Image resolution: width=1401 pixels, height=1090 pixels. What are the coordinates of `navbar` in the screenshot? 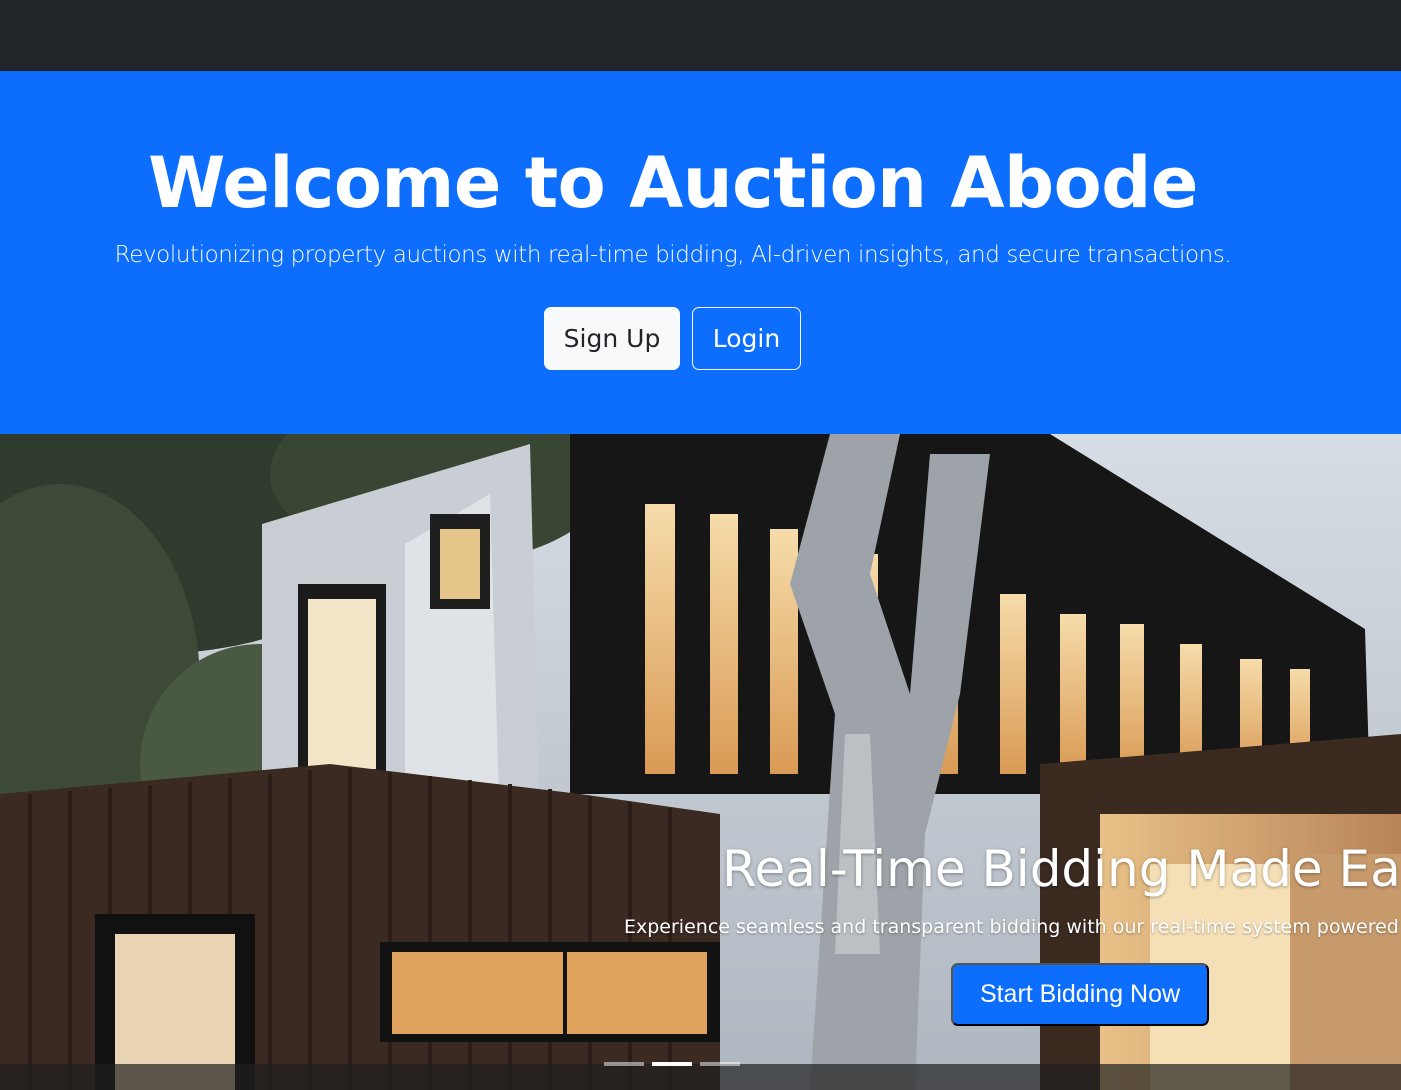 It's located at (700, 35).